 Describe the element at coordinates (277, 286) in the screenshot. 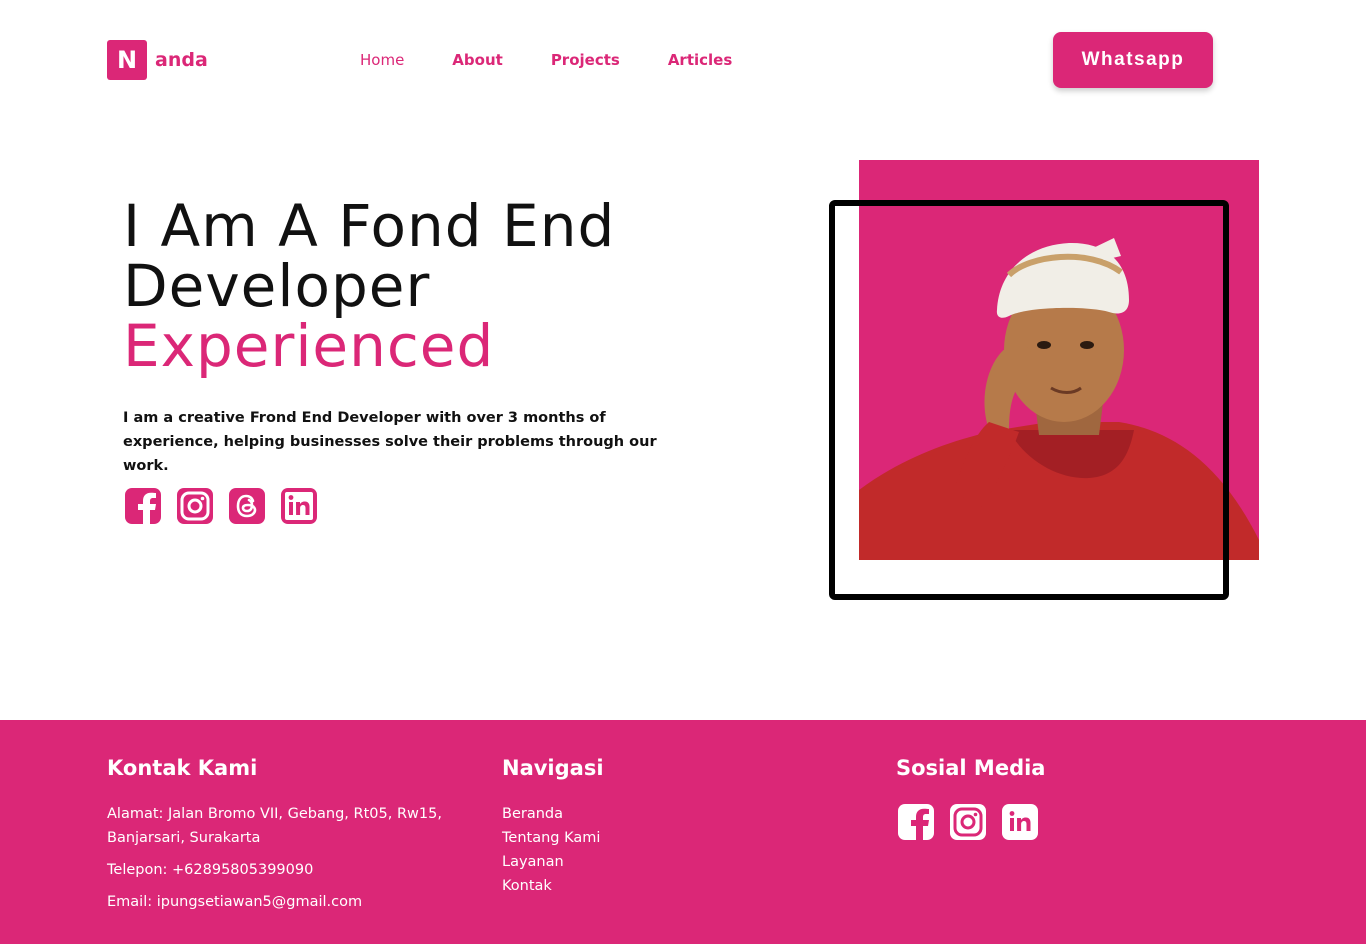

I see `hero-title-line2: Developer` at that location.